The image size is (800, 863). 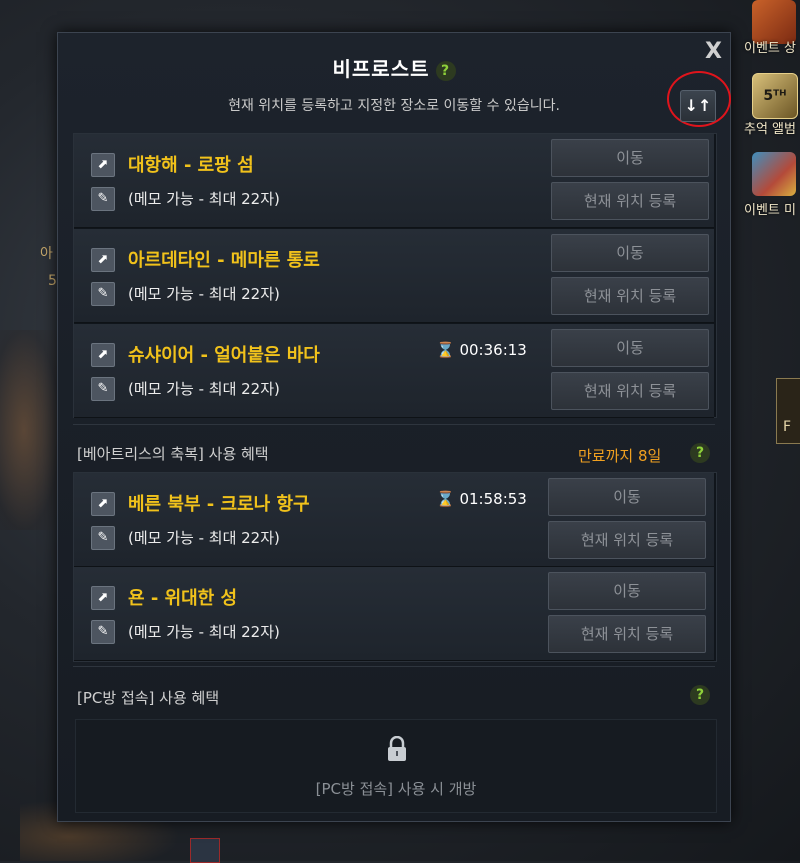 I want to click on side-event-label: 이벤트 상, so click(x=770, y=46).